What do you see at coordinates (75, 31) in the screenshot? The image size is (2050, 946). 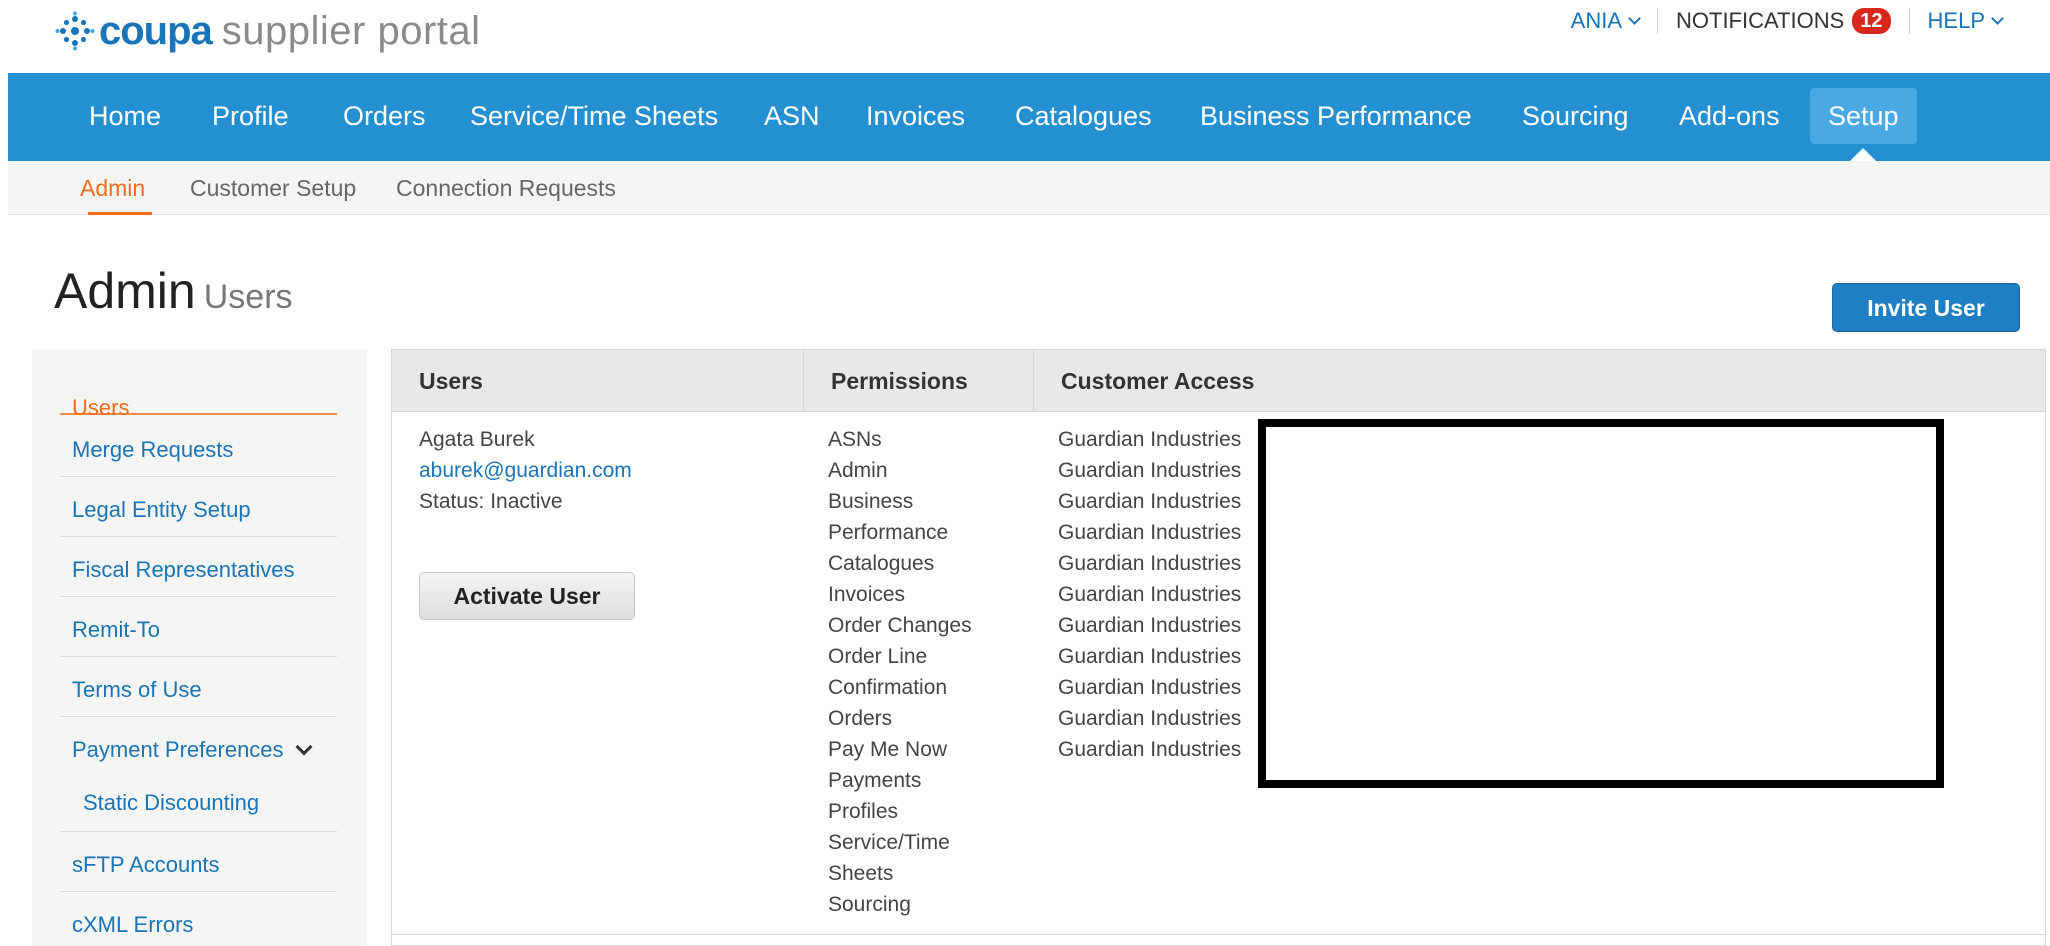 I see `coupa-logo-icon` at bounding box center [75, 31].